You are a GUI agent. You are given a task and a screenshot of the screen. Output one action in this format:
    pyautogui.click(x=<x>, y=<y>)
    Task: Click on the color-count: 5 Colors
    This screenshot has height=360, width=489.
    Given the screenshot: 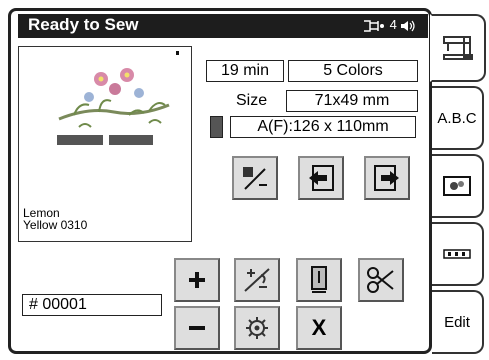 What is the action you would take?
    pyautogui.click(x=353, y=71)
    